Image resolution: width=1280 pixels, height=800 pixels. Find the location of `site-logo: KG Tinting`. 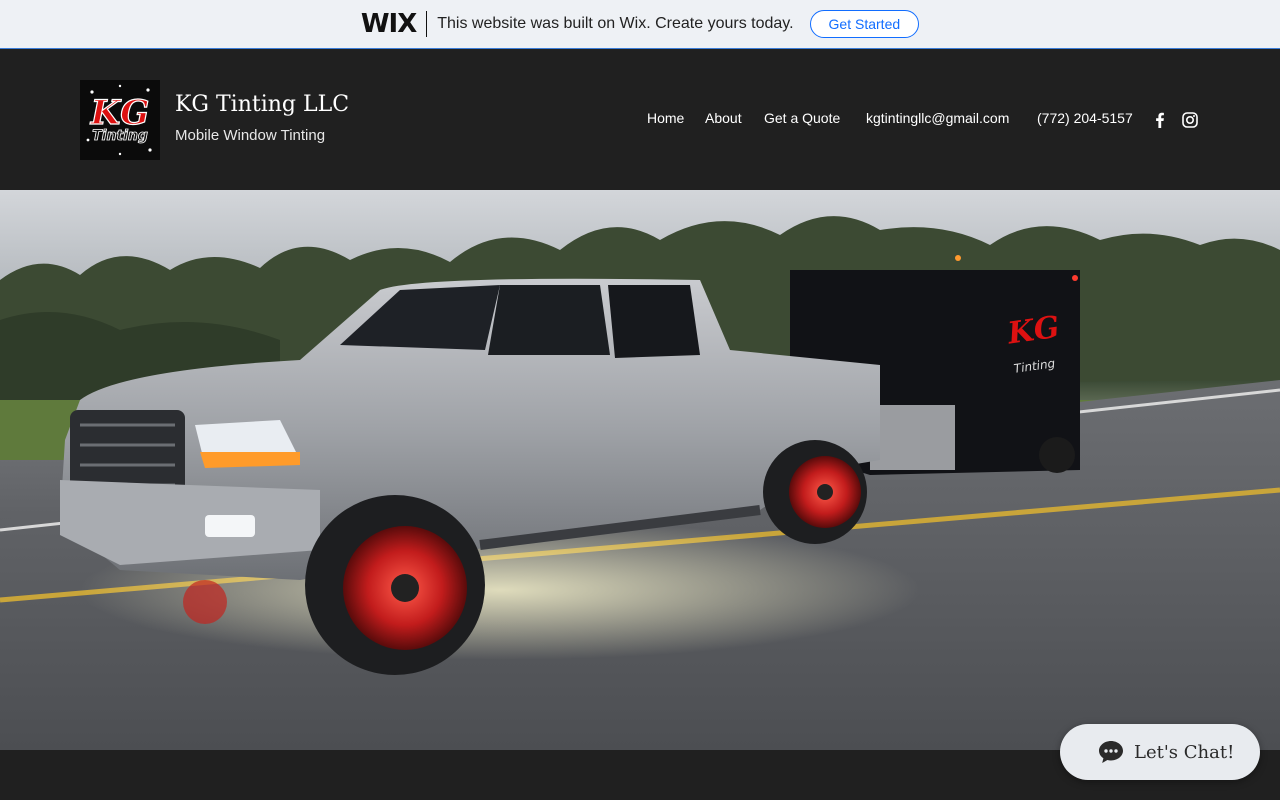

site-logo: KG Tinting is located at coordinates (120, 120).